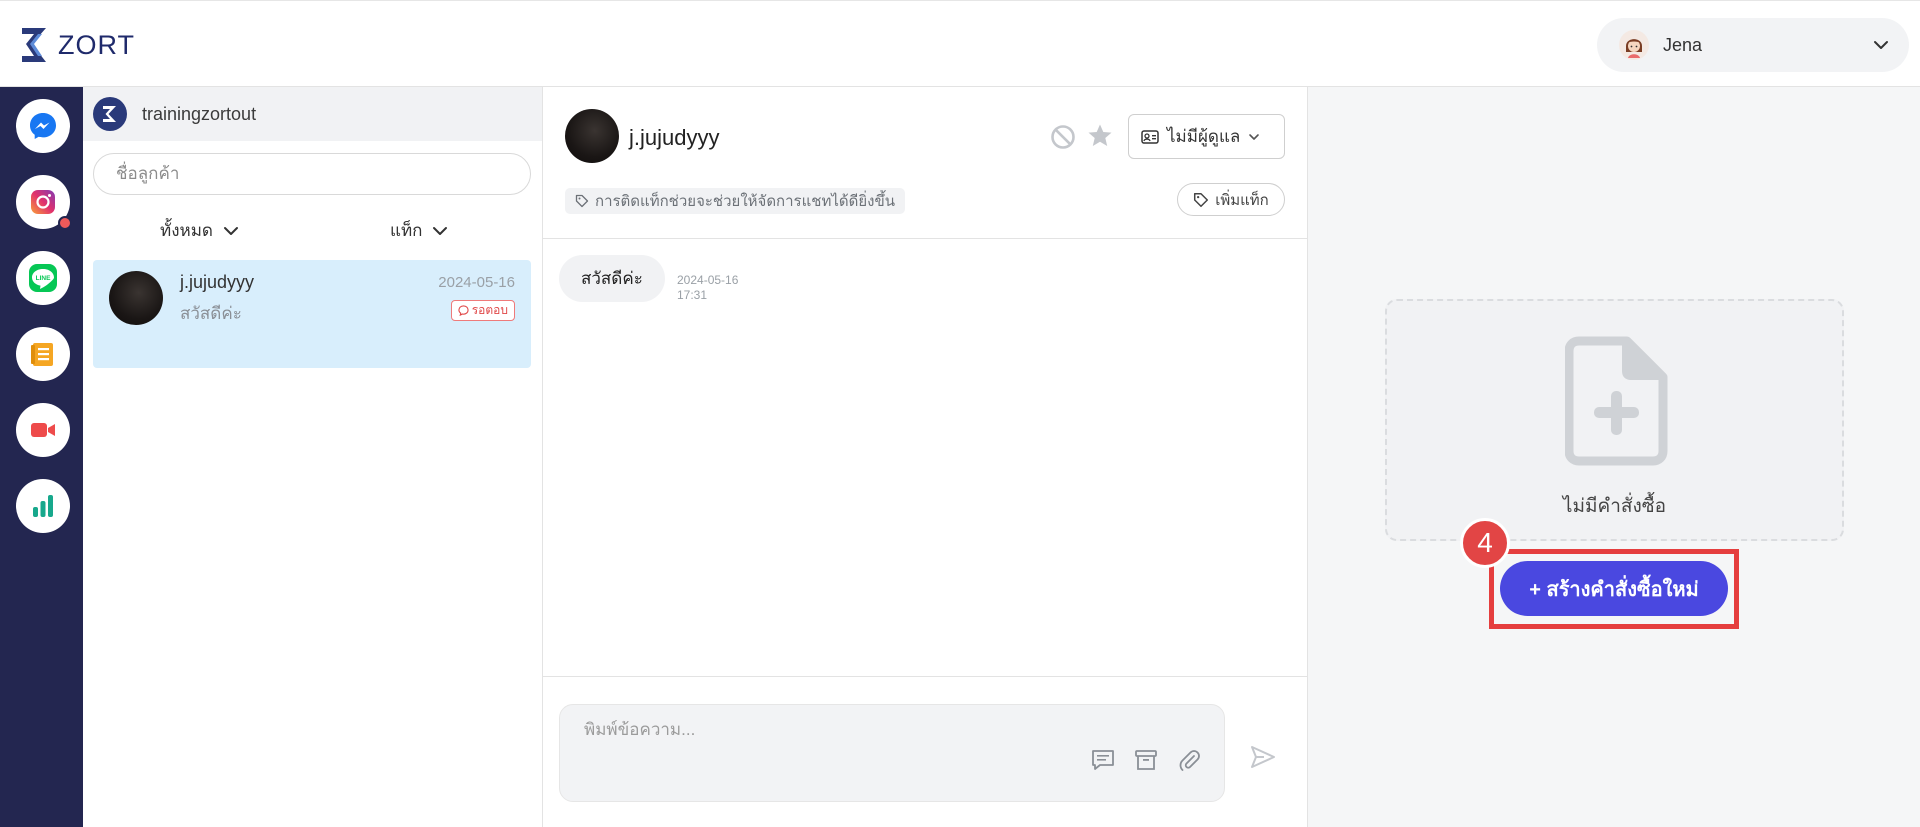  I want to click on assignee-dropdown: ไม่มีผู้ดูแล, so click(1206, 136).